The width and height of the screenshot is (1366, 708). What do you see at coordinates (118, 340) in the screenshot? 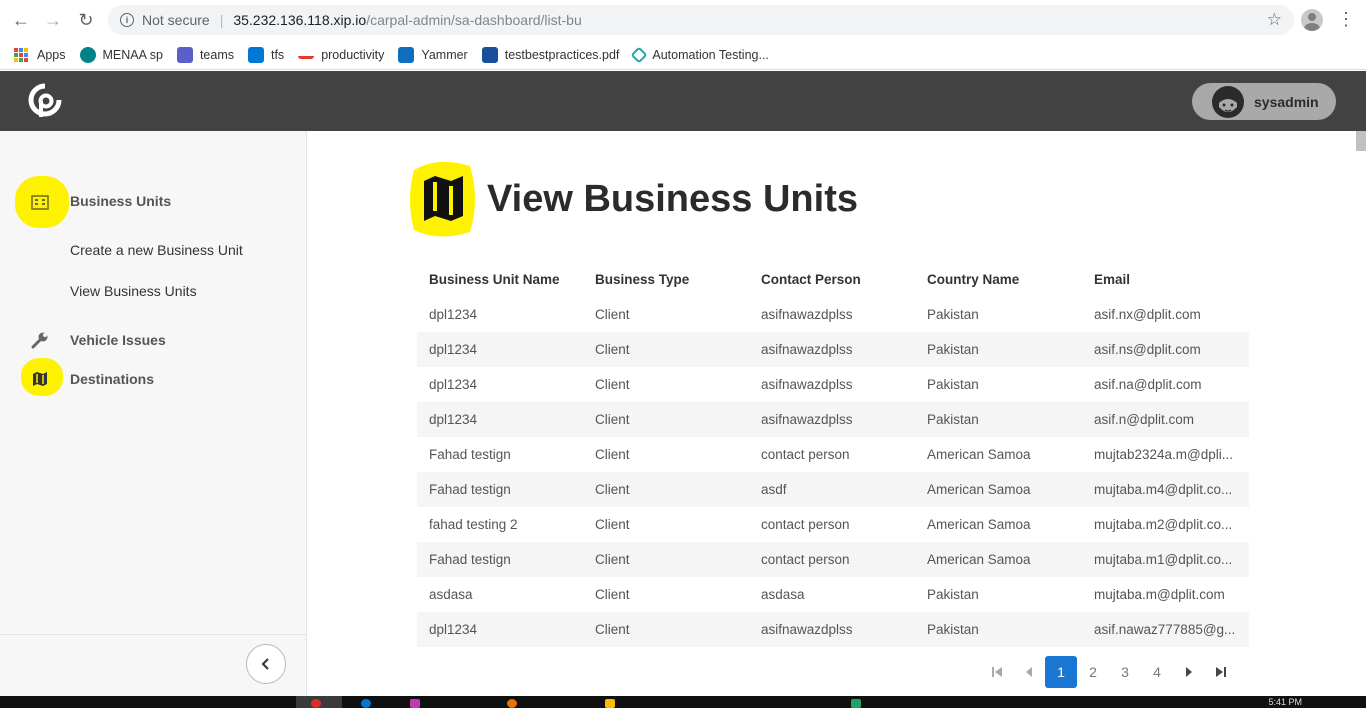
I see `sidebar-item-vehicle-issues: Vehicle Issues` at bounding box center [118, 340].